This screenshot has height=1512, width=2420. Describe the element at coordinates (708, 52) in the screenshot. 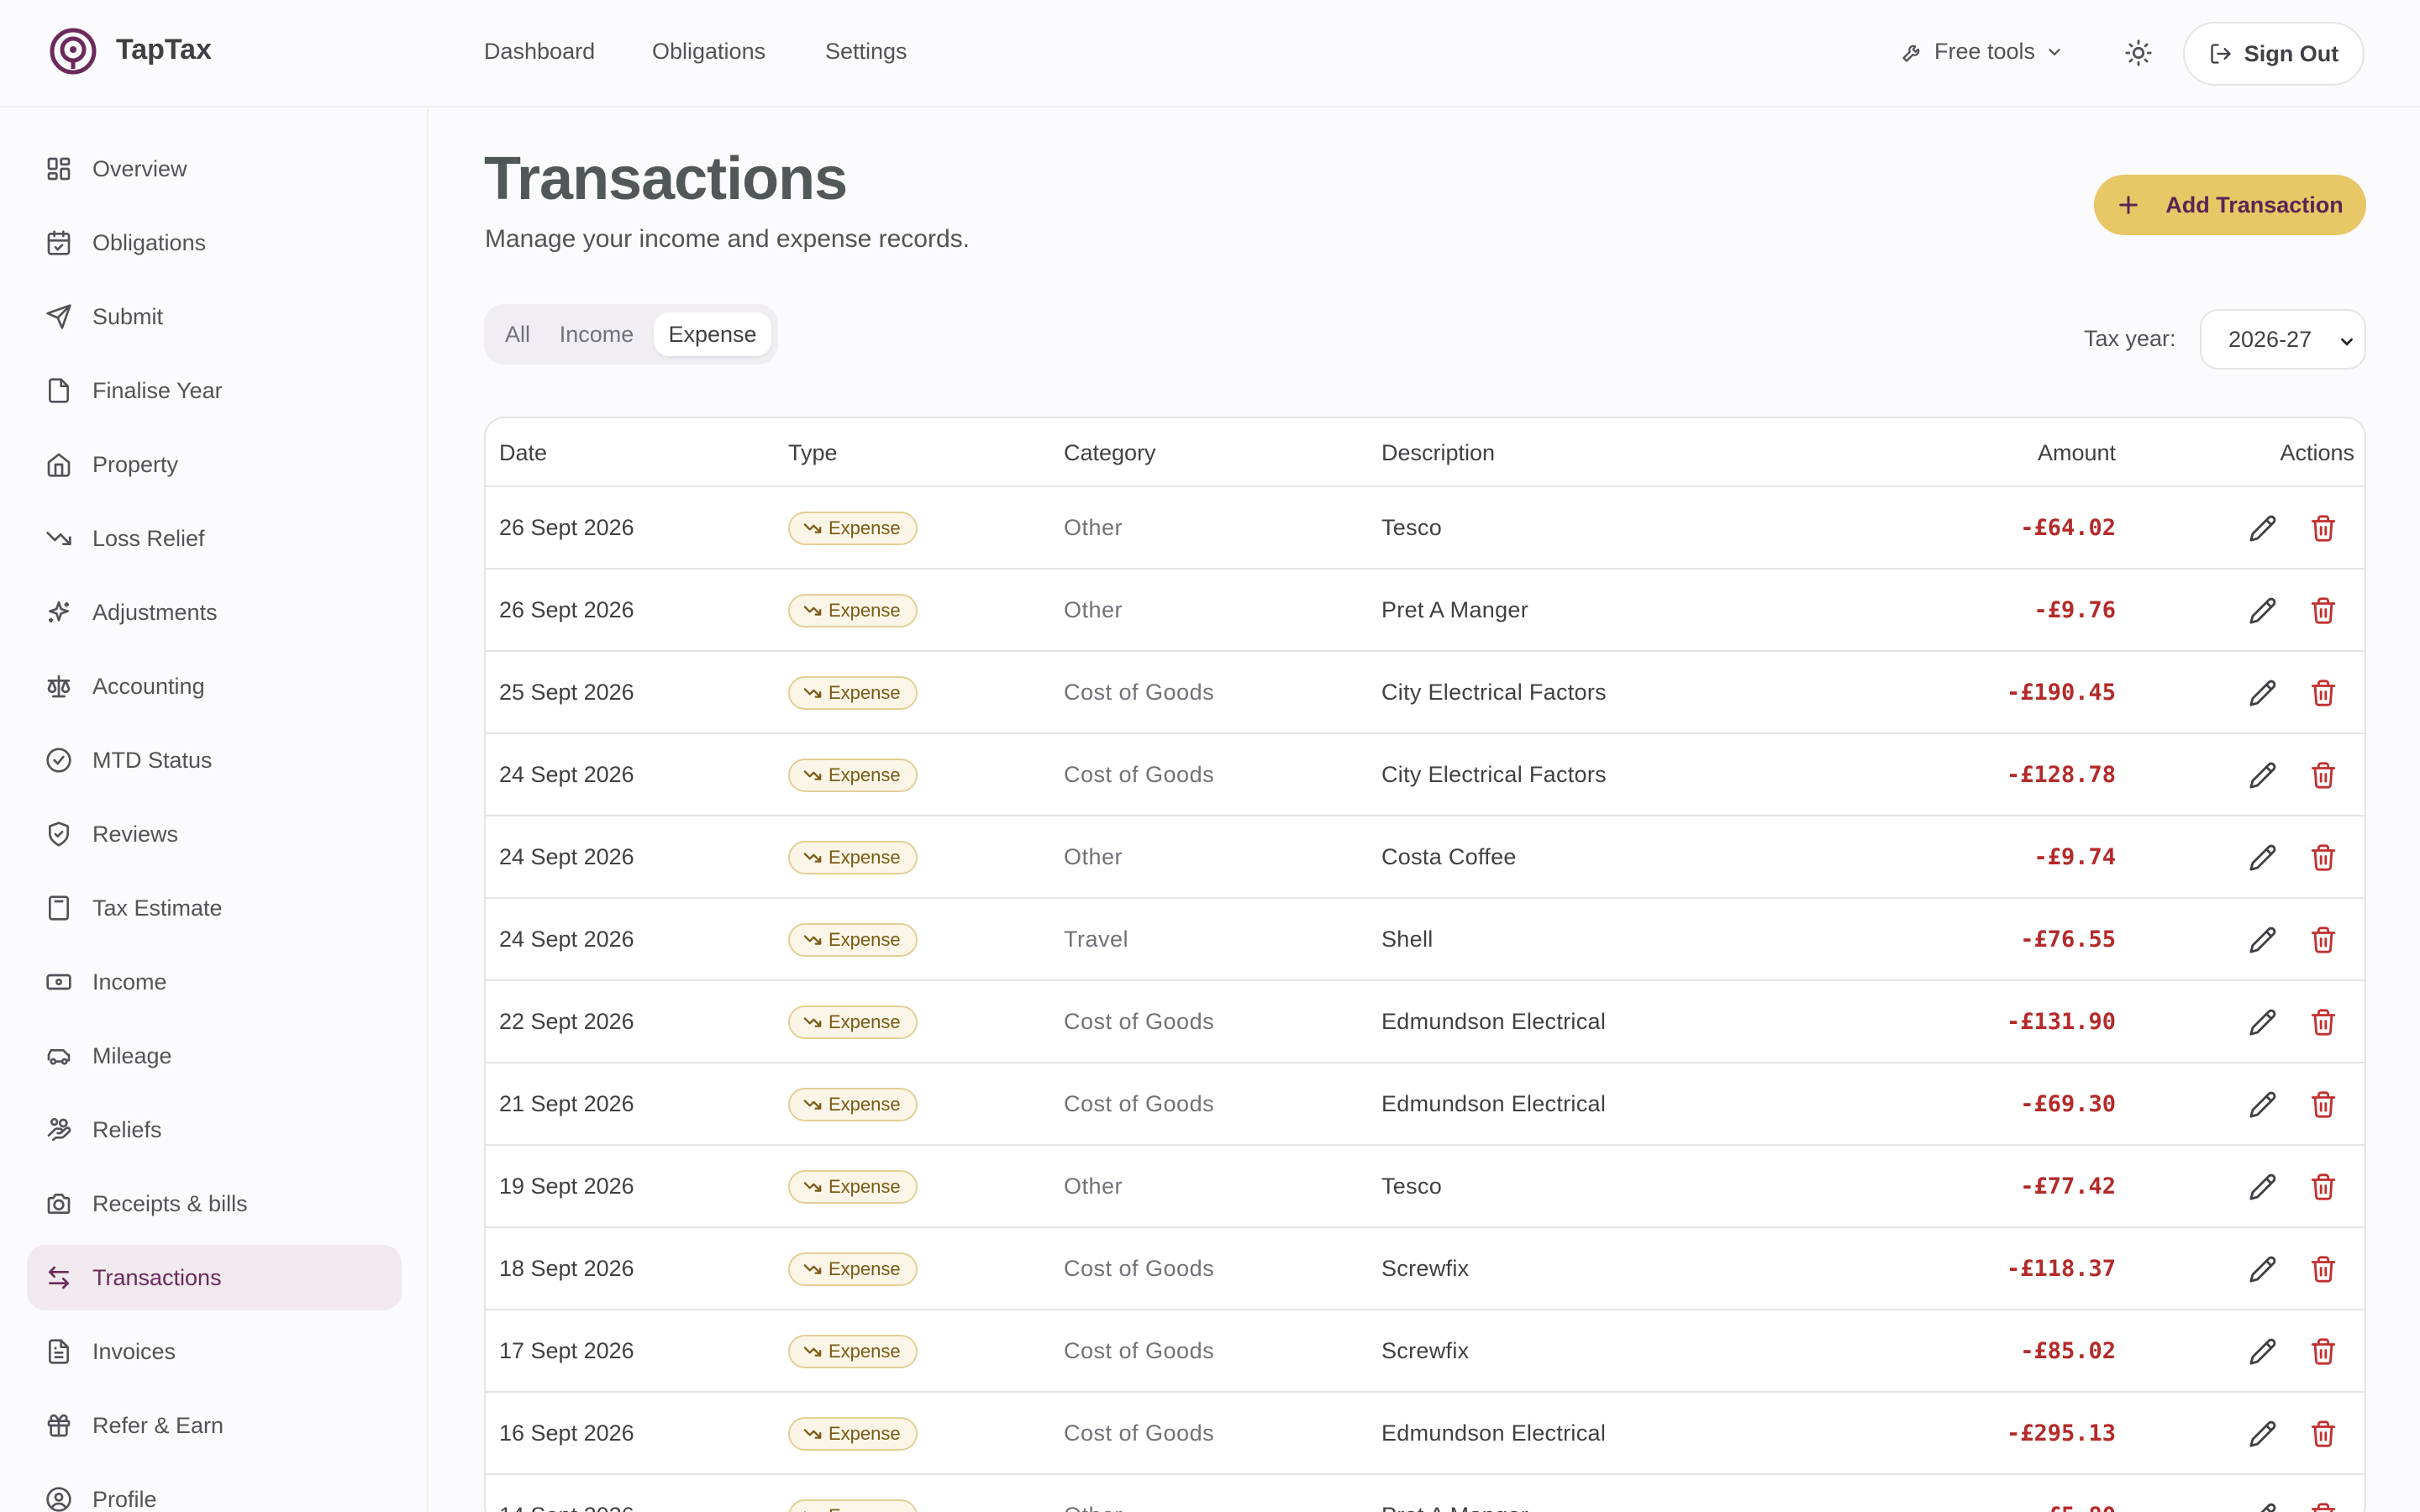

I see `nav-obligations: Obligations` at that location.